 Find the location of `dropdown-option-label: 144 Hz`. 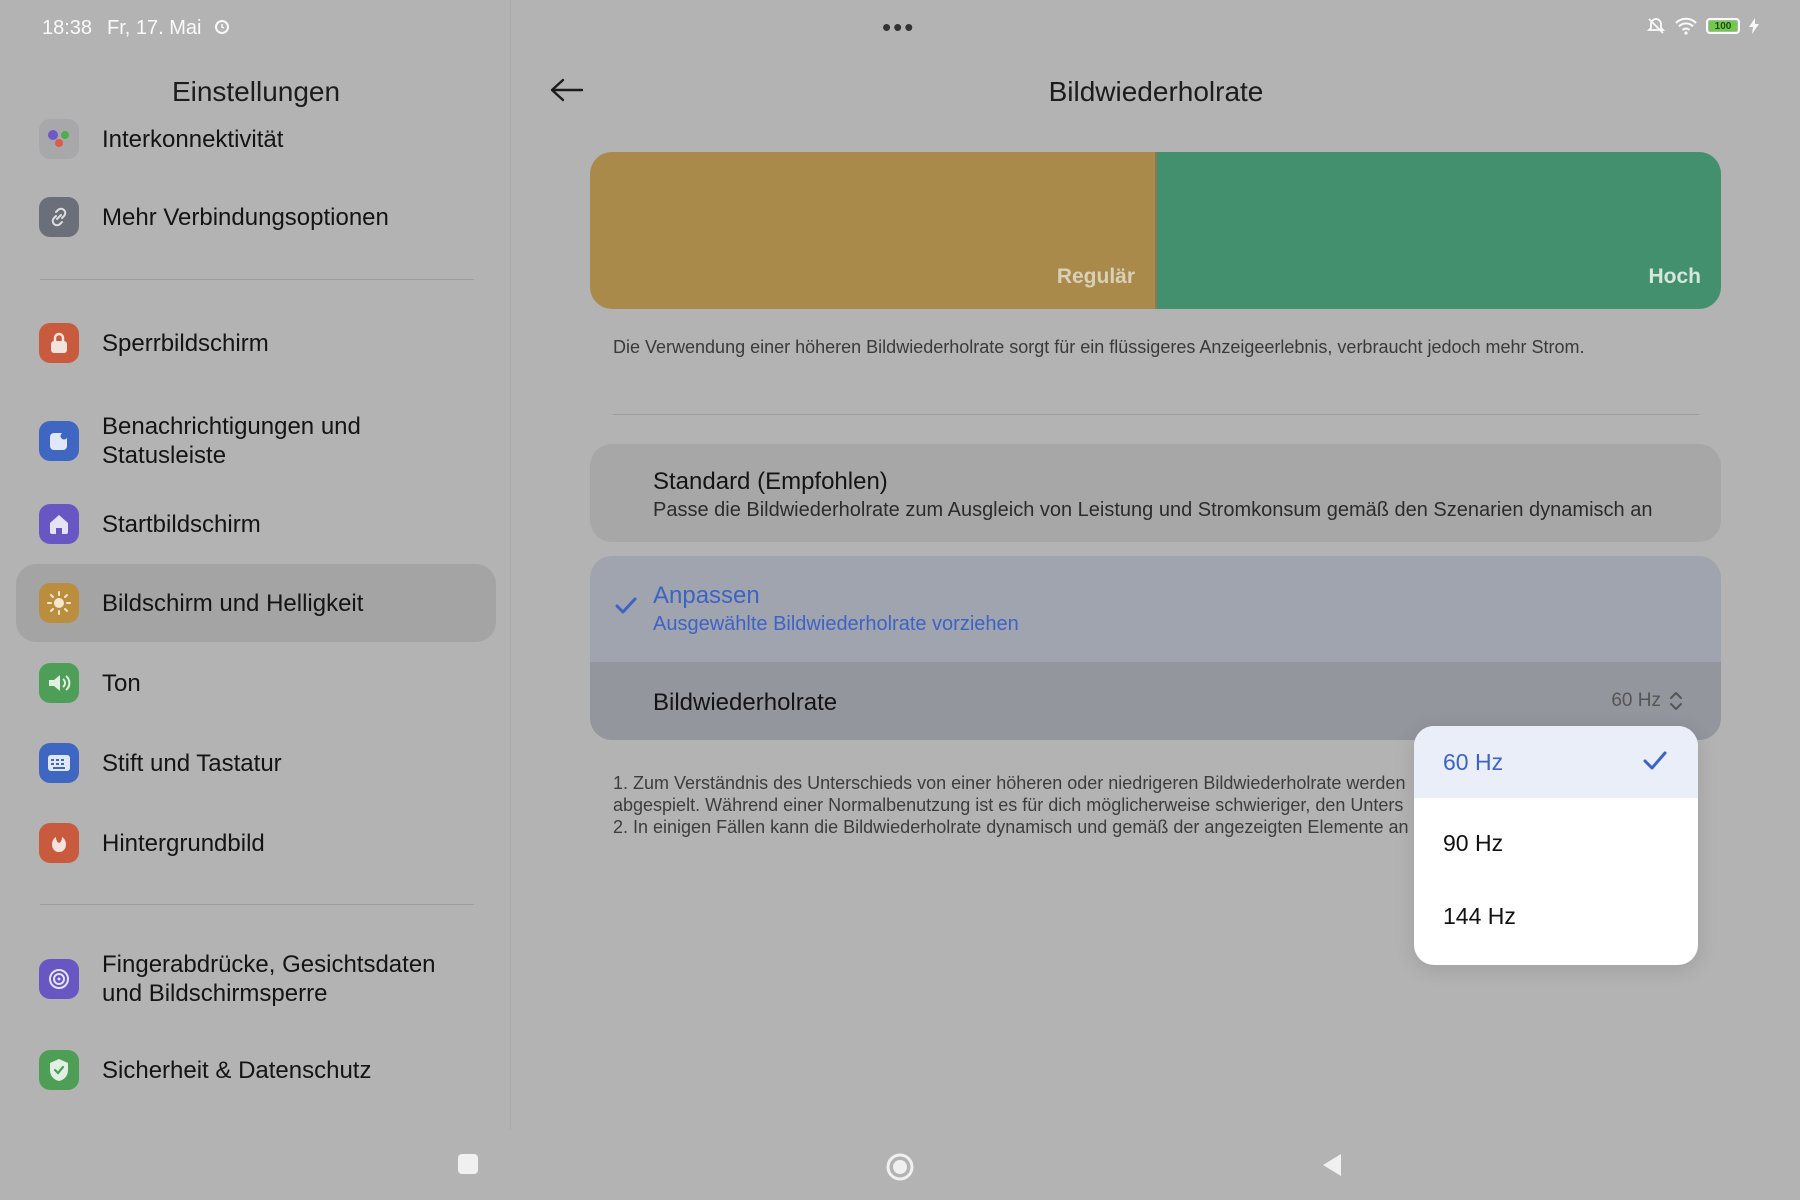

dropdown-option-label: 144 Hz is located at coordinates (1479, 915).